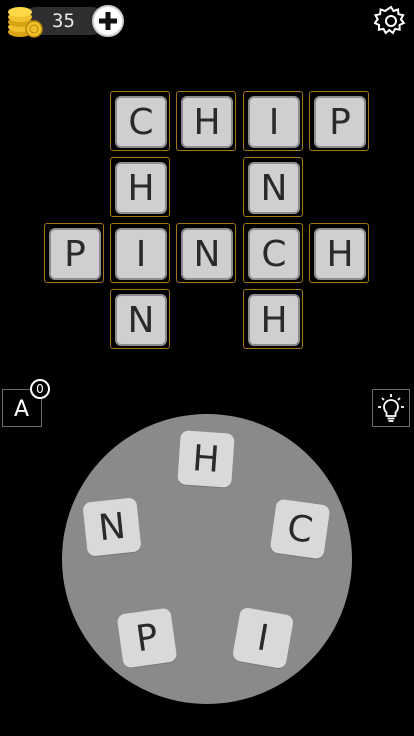 This screenshot has height=736, width=414. I want to click on hint-button, so click(391, 408).